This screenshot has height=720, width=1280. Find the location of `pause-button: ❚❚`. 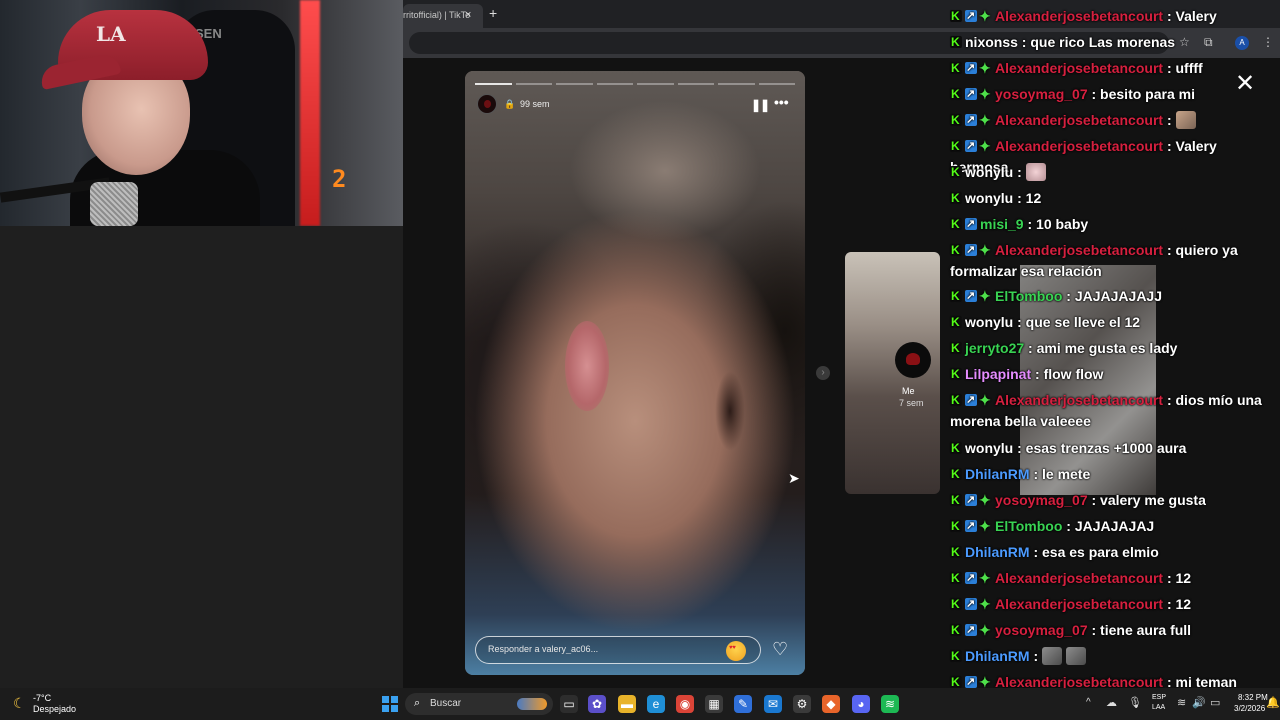

pause-button: ❚❚ is located at coordinates (760, 105).